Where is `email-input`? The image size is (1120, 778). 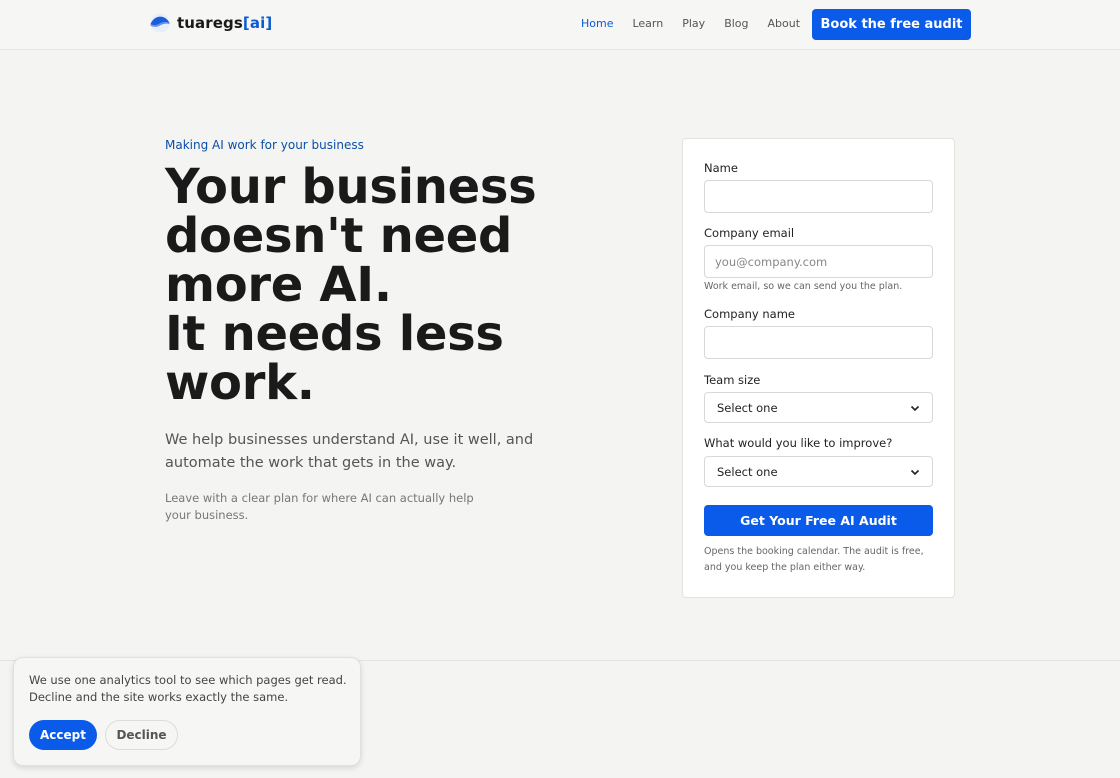
email-input is located at coordinates (818, 261).